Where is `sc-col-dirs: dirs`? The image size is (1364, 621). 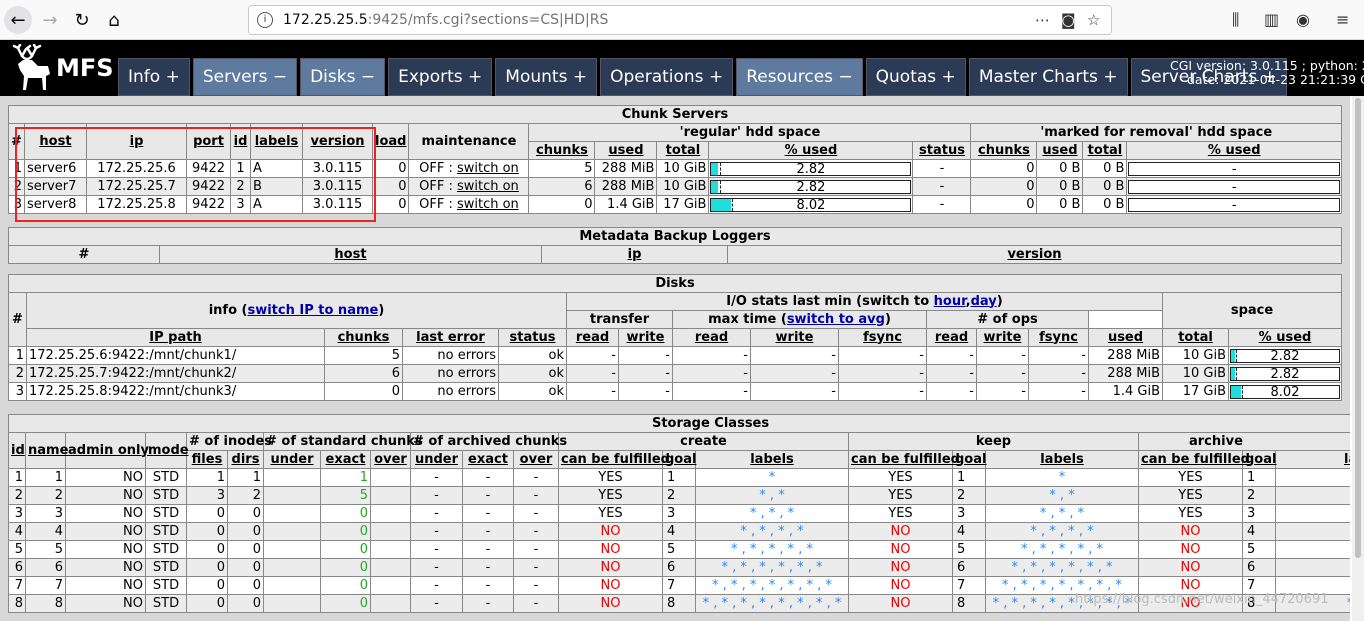
sc-col-dirs: dirs is located at coordinates (245, 459).